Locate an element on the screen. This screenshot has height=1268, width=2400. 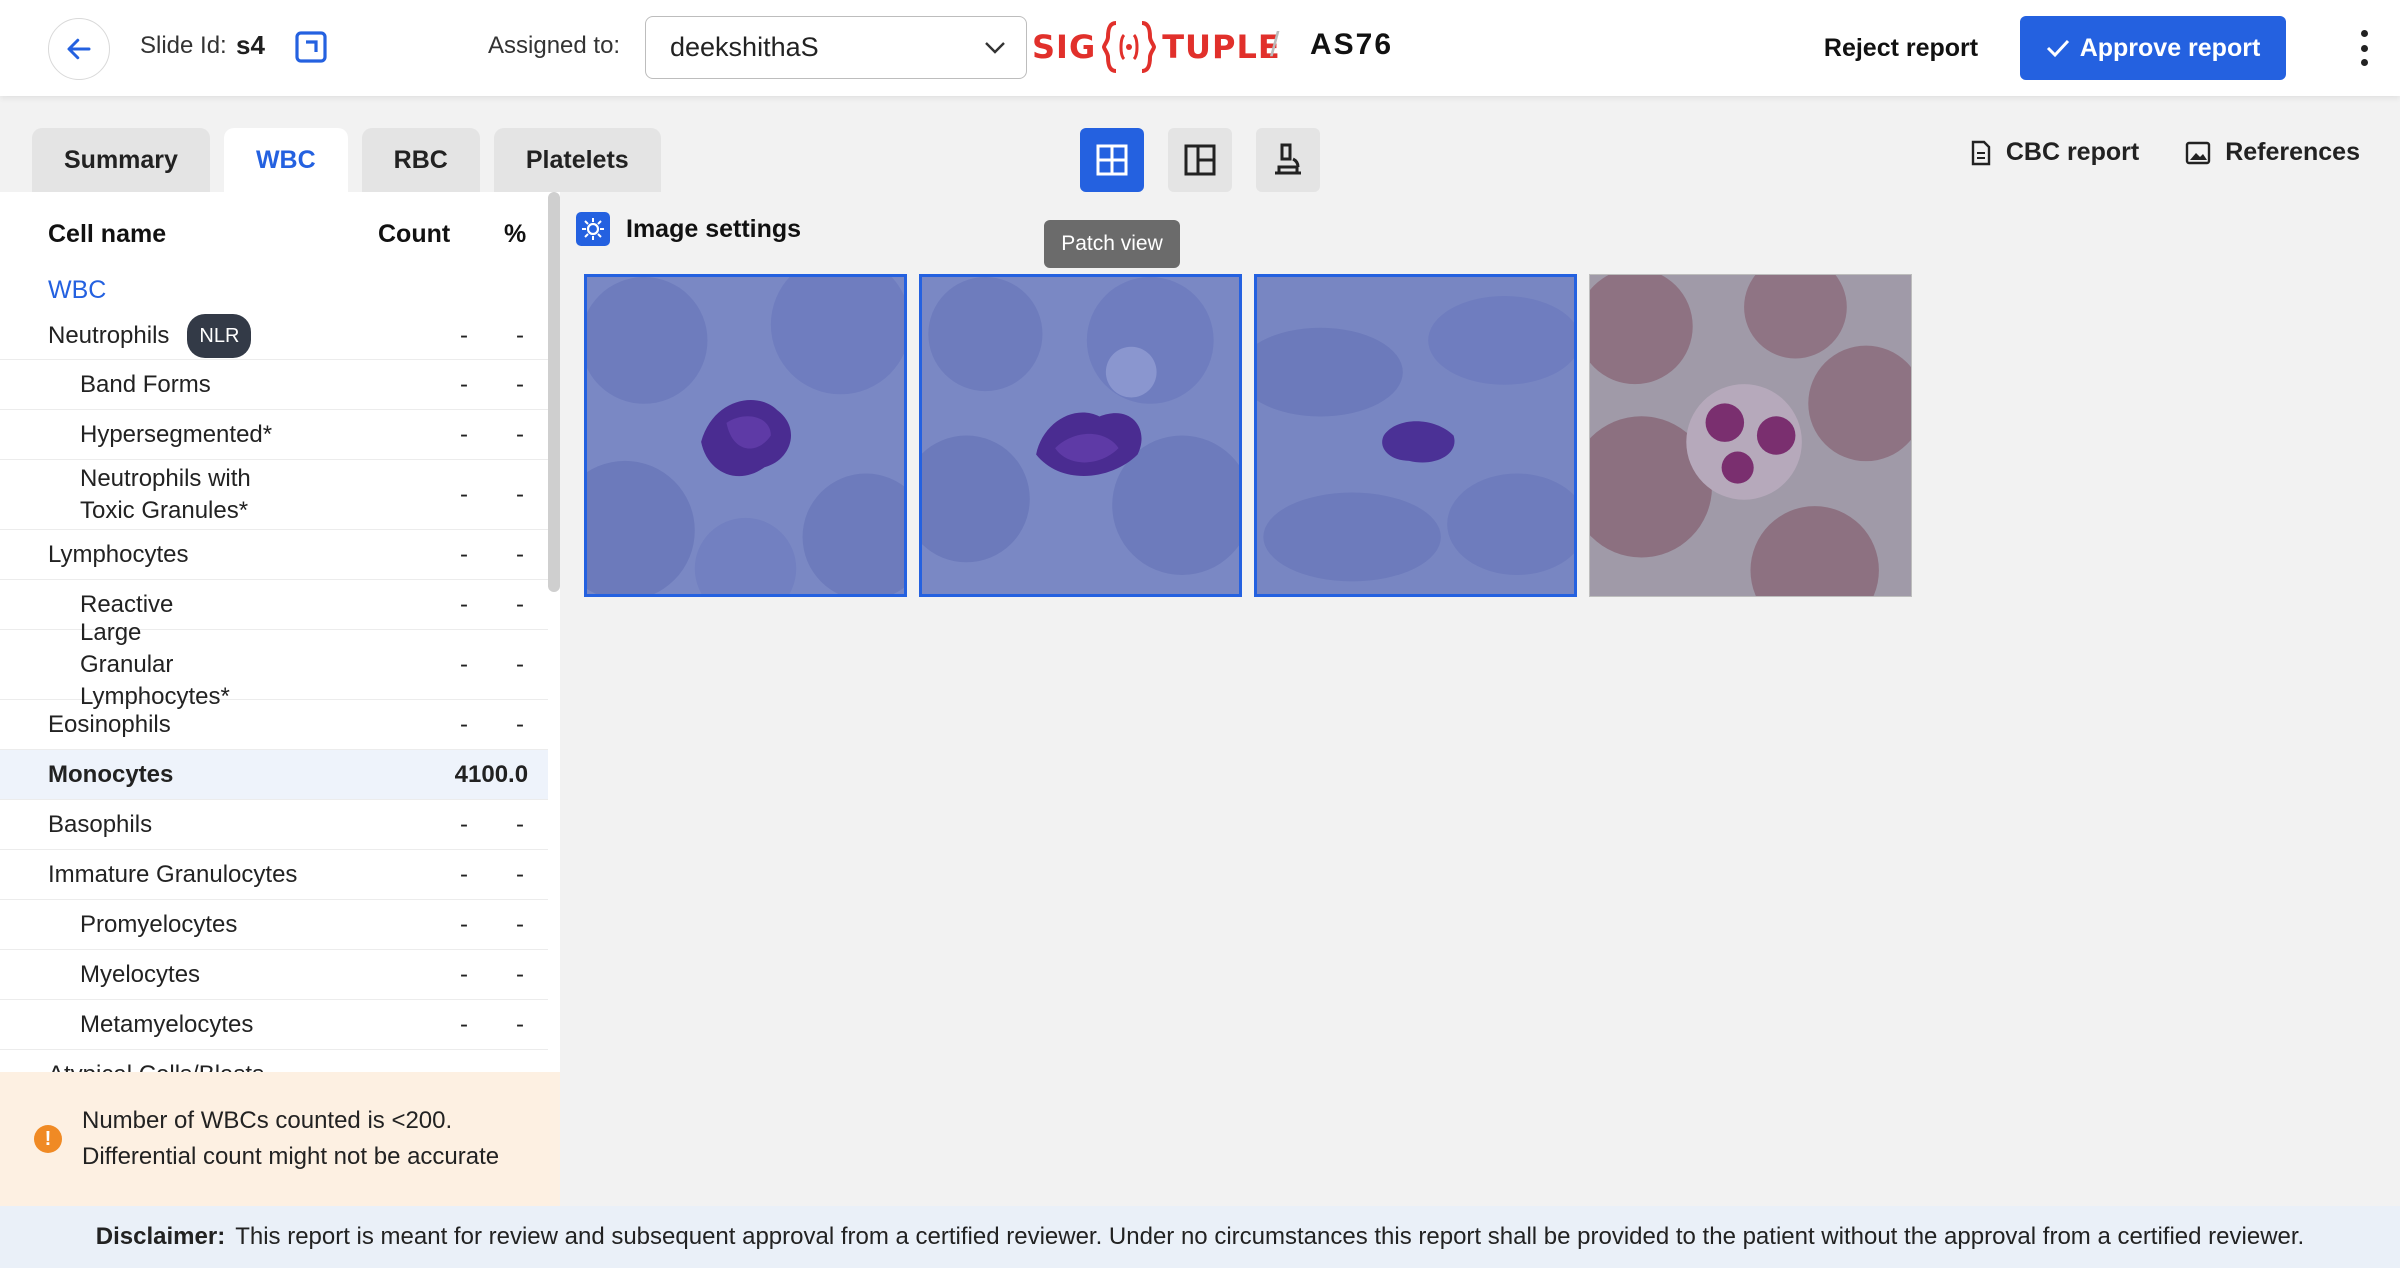
assignee-dropdown: deekshithaS is located at coordinates (836, 47).